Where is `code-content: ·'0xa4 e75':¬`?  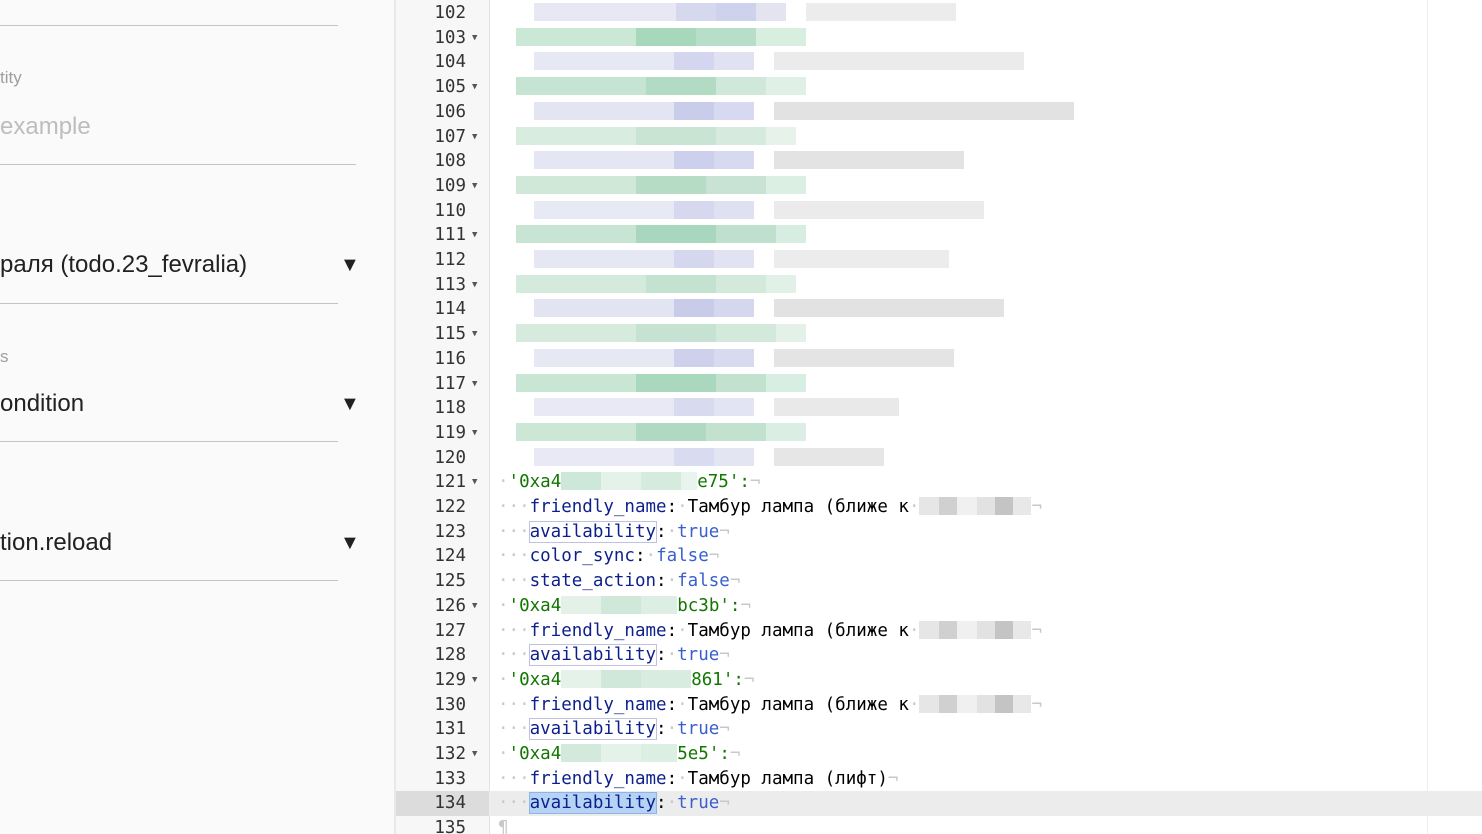
code-content: ·'0xa4 e75':¬ is located at coordinates (629, 482).